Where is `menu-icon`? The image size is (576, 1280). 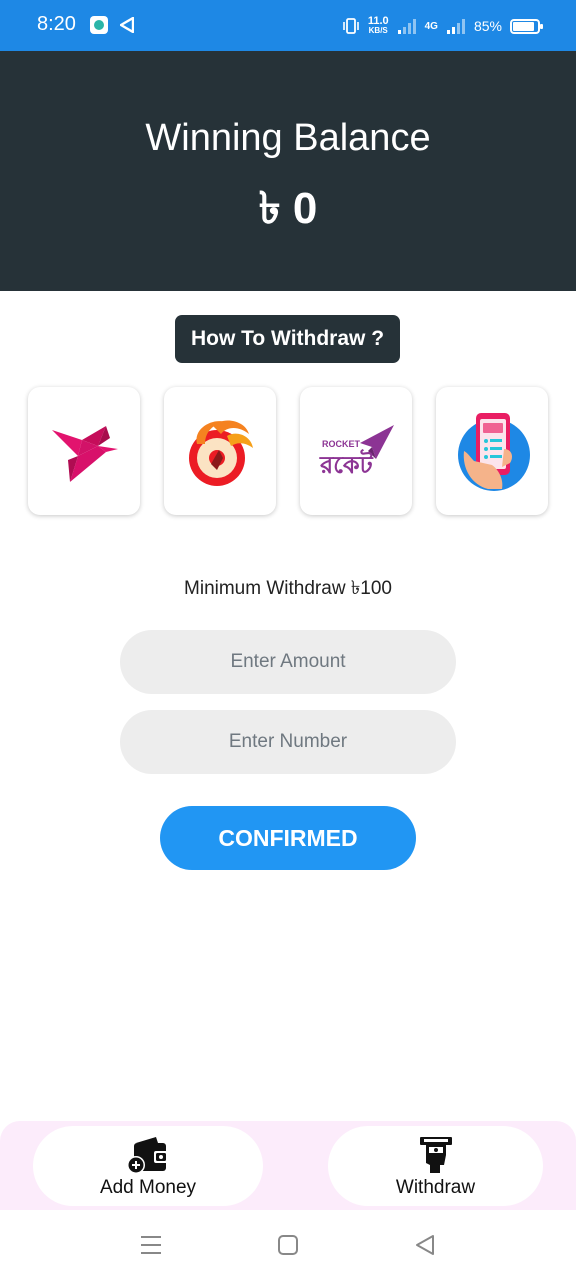 menu-icon is located at coordinates (151, 1245).